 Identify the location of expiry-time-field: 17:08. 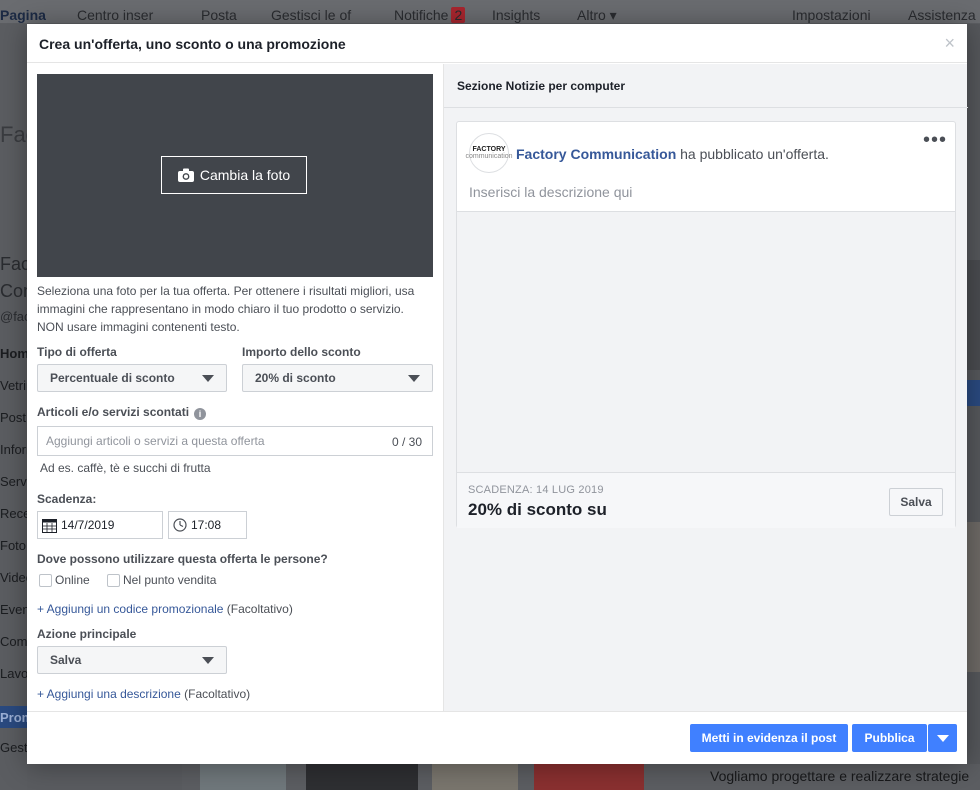
(207, 525).